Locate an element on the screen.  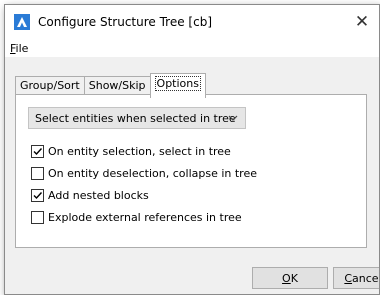
tab-label: Options is located at coordinates (177, 83).